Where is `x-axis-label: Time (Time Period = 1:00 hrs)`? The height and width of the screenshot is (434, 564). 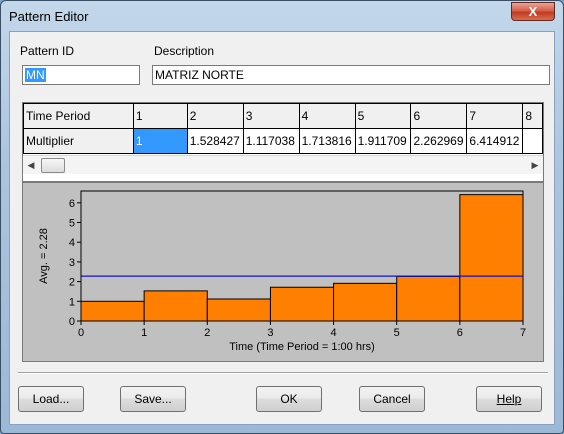
x-axis-label: Time (Time Period = 1:00 hrs) is located at coordinates (302, 347).